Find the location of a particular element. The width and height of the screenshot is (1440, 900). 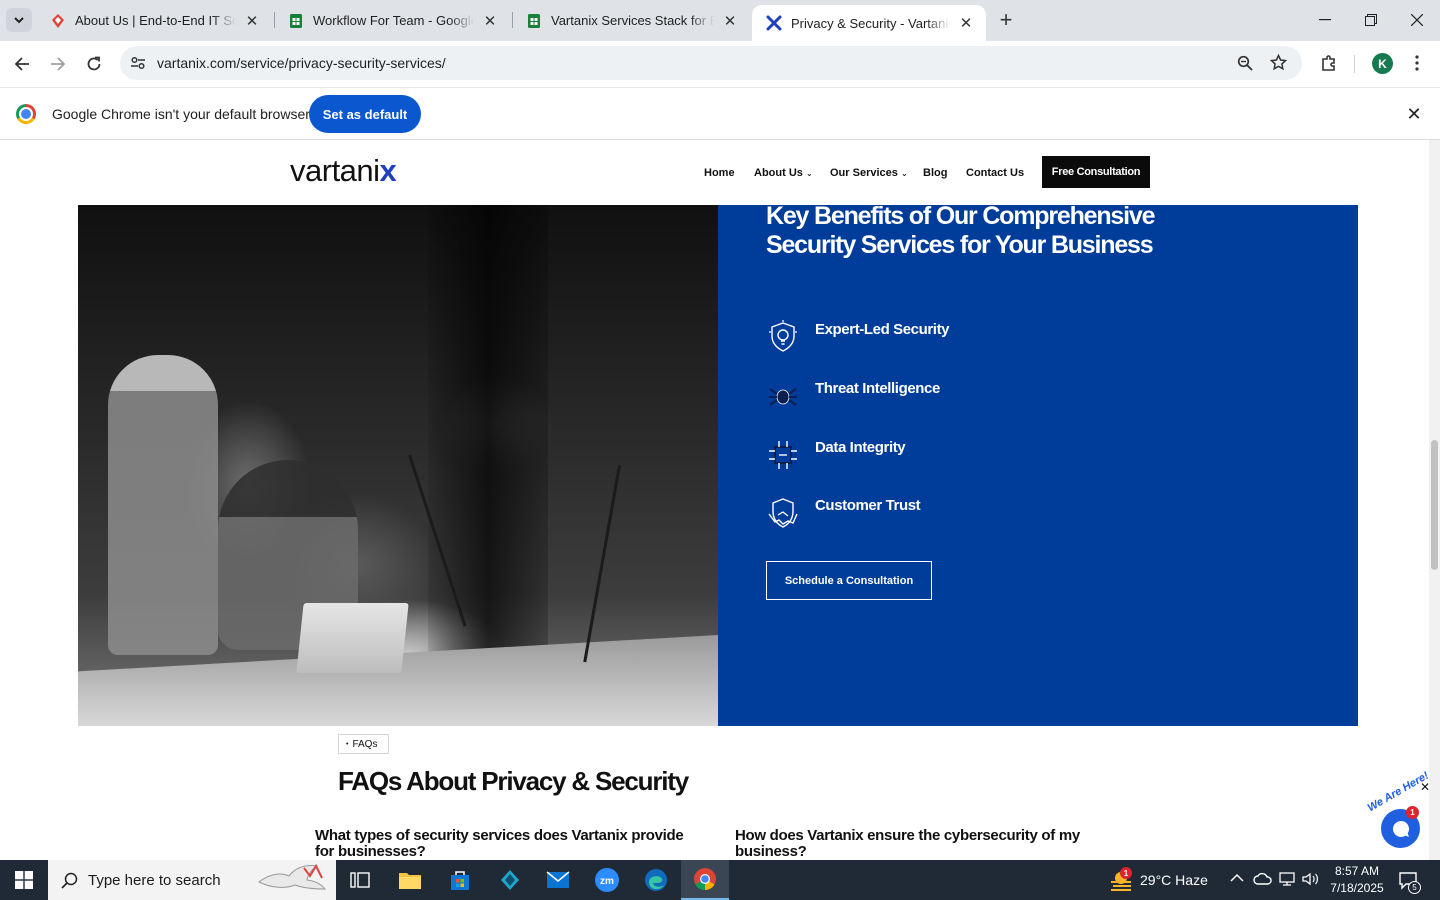

start-button is located at coordinates (24, 880).